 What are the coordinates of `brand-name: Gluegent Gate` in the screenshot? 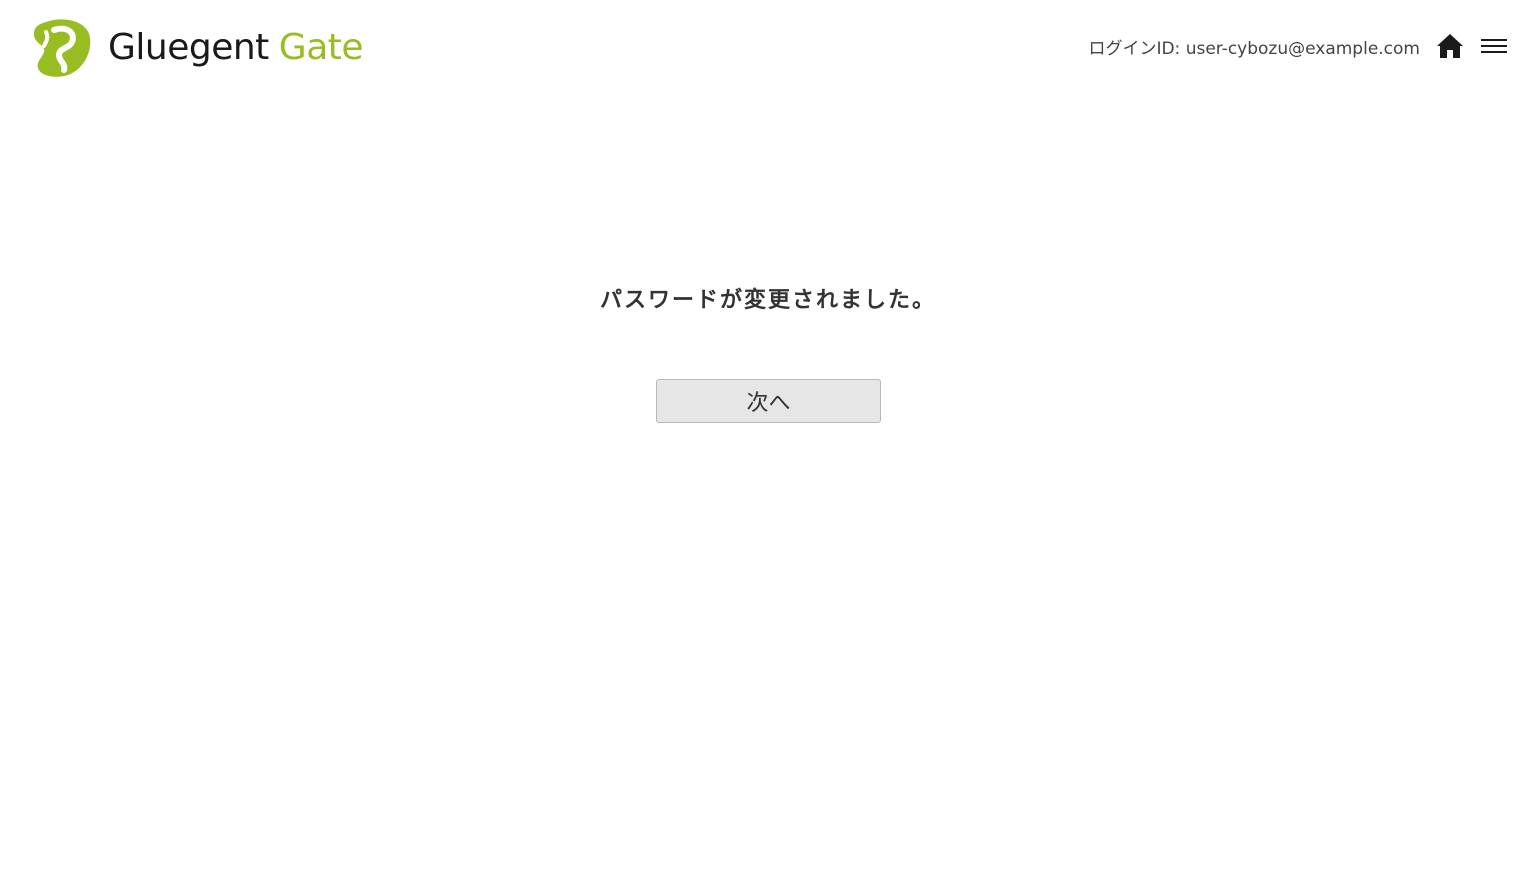 It's located at (236, 48).